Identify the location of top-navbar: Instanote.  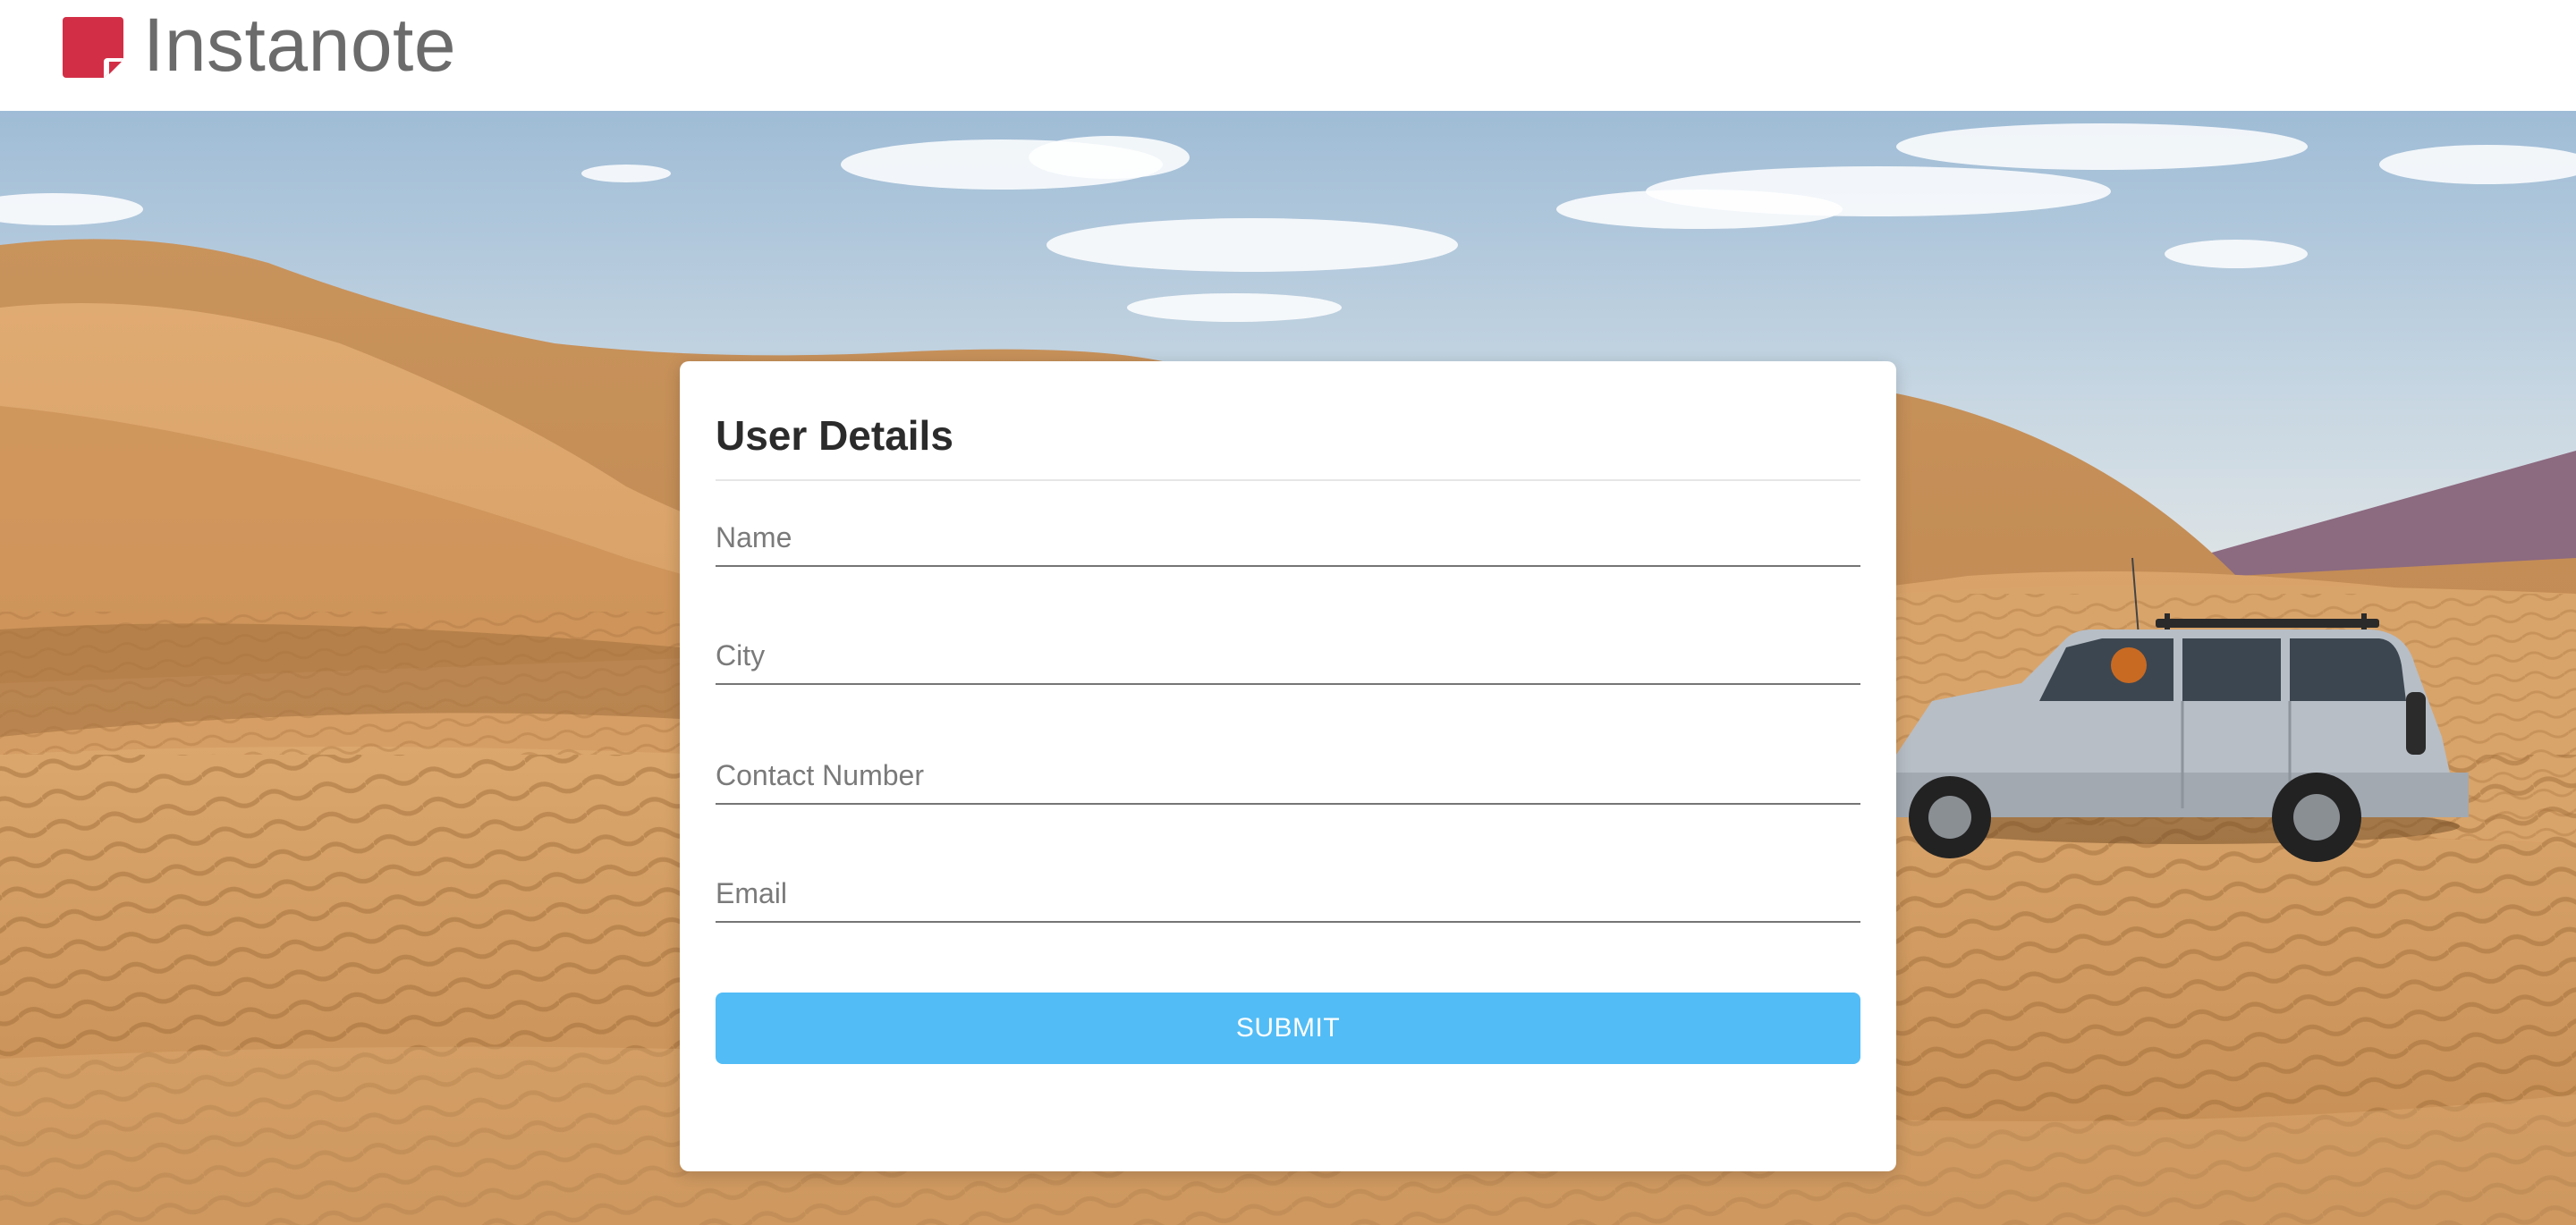
(1288, 55).